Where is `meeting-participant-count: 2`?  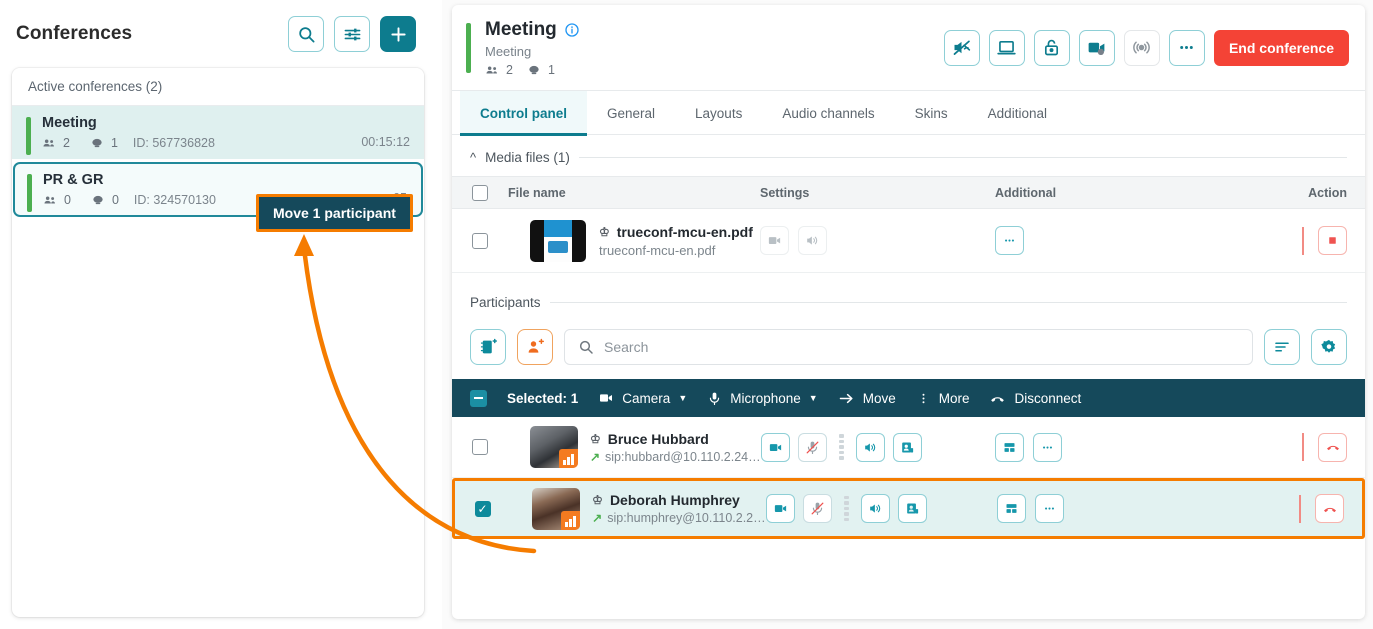 meeting-participant-count: 2 is located at coordinates (509, 69).